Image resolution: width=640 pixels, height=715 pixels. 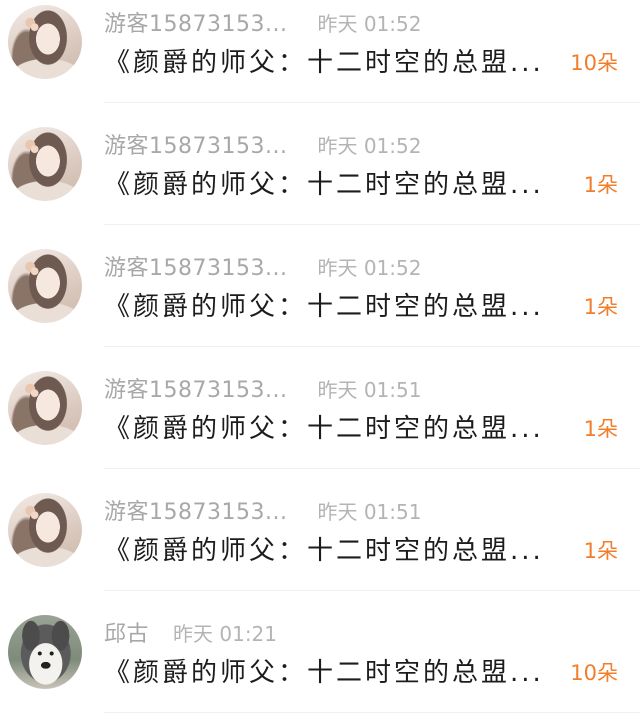 I want to click on username: 邱古, so click(x=126, y=632).